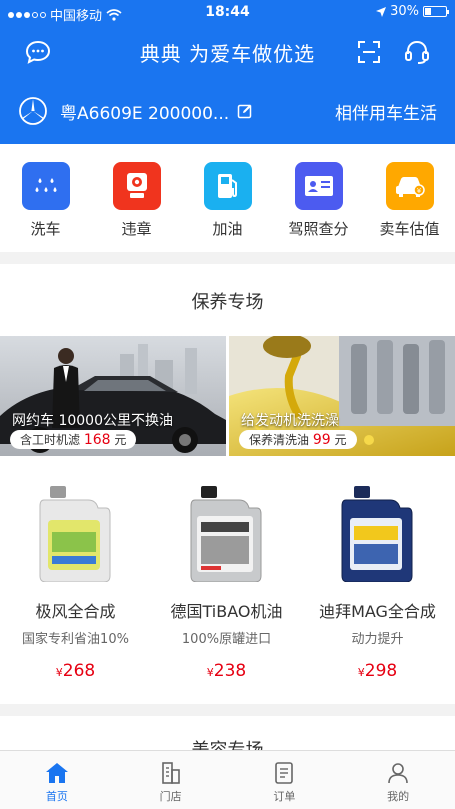 The height and width of the screenshot is (809, 455). What do you see at coordinates (409, 186) in the screenshot?
I see `car-sale-icon: ¥` at bounding box center [409, 186].